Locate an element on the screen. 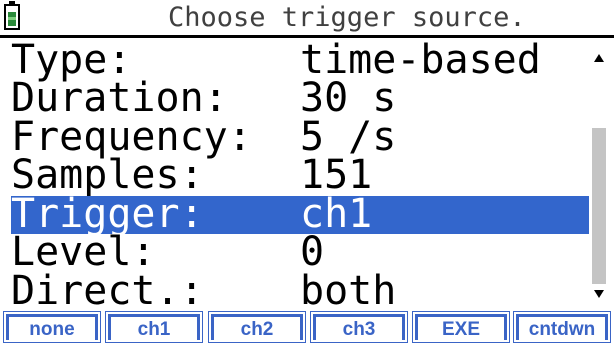  softkey-label: none is located at coordinates (52, 328).